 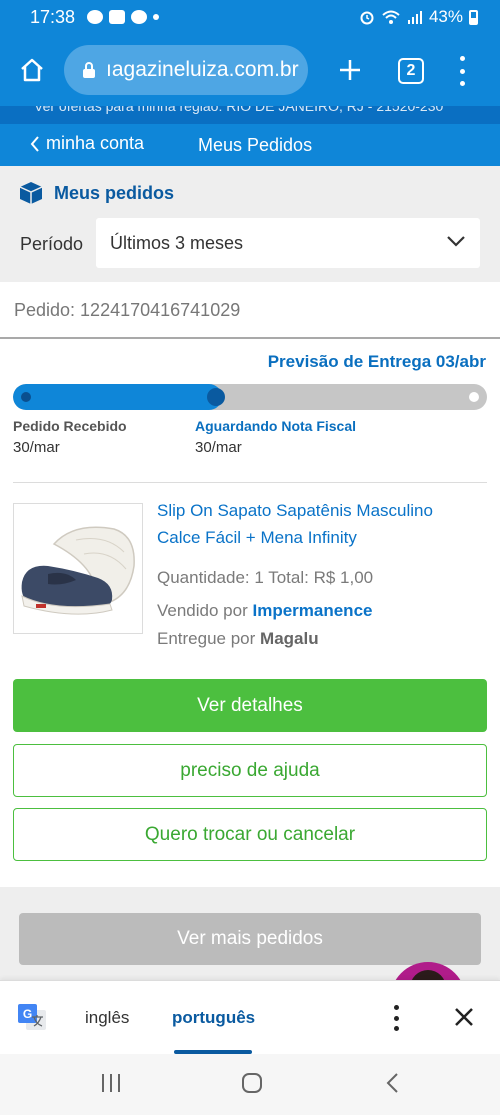 I want to click on quantity-total: Quantidade: 1 Total: R$ 1,00, so click(x=265, y=577).